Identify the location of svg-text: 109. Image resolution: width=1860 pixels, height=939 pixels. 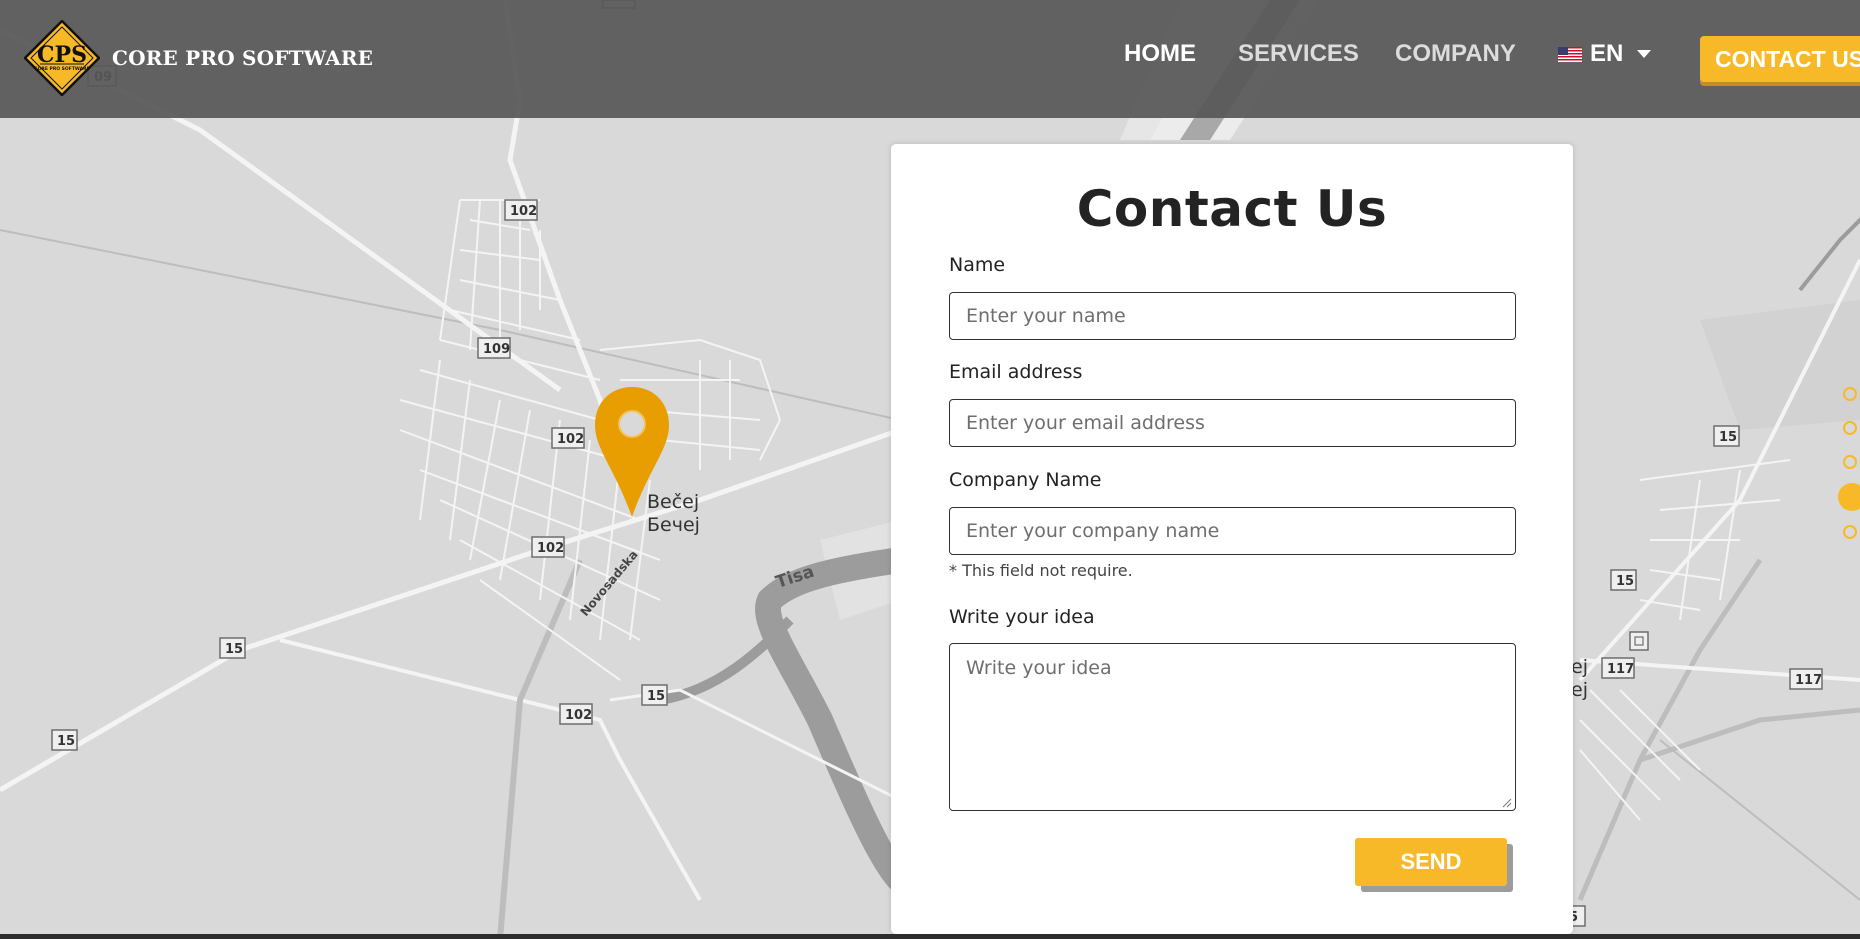
(496, 349).